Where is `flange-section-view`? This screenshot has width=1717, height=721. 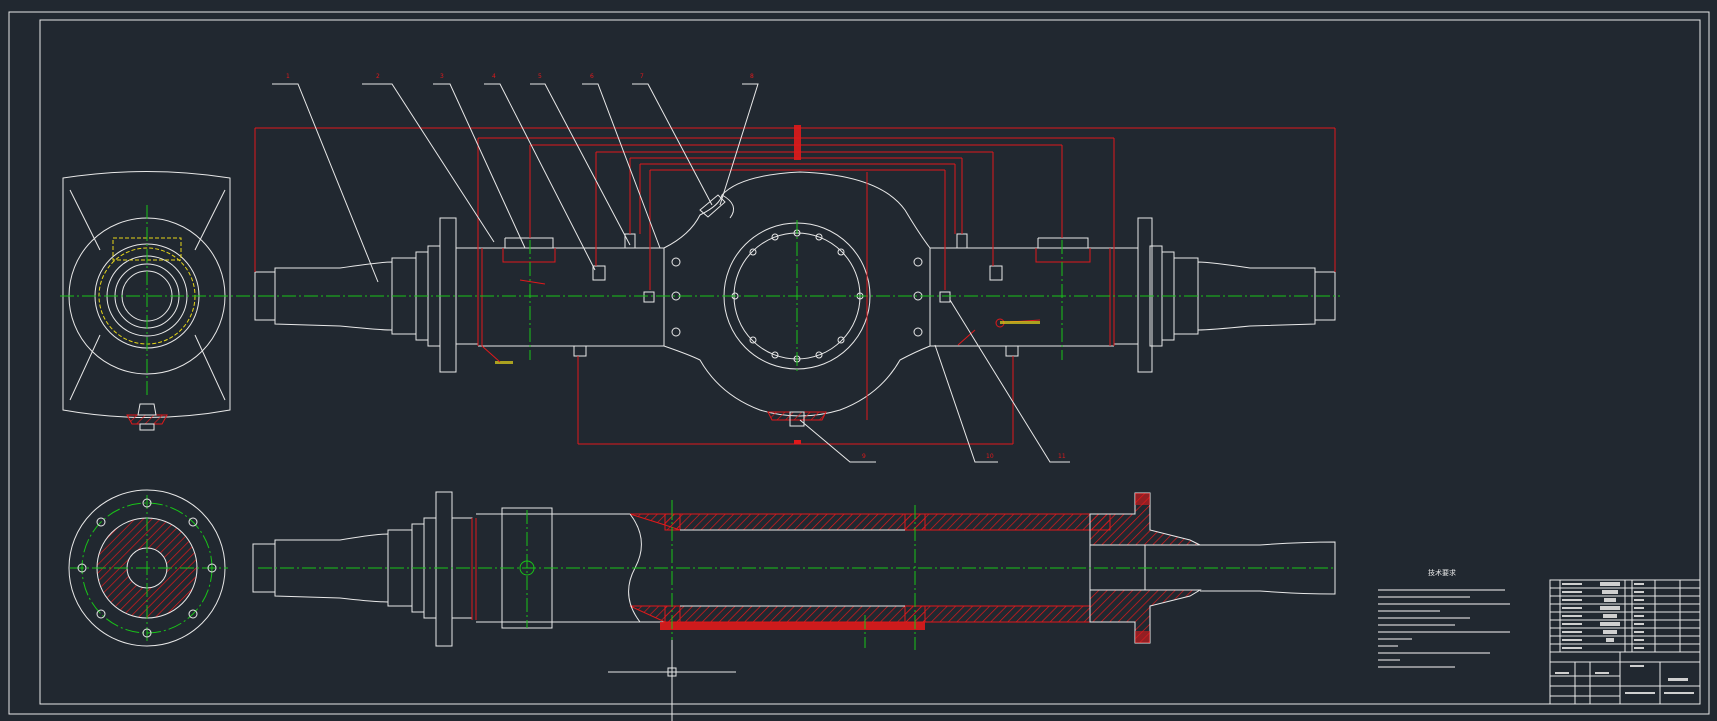 flange-section-view is located at coordinates (148, 568).